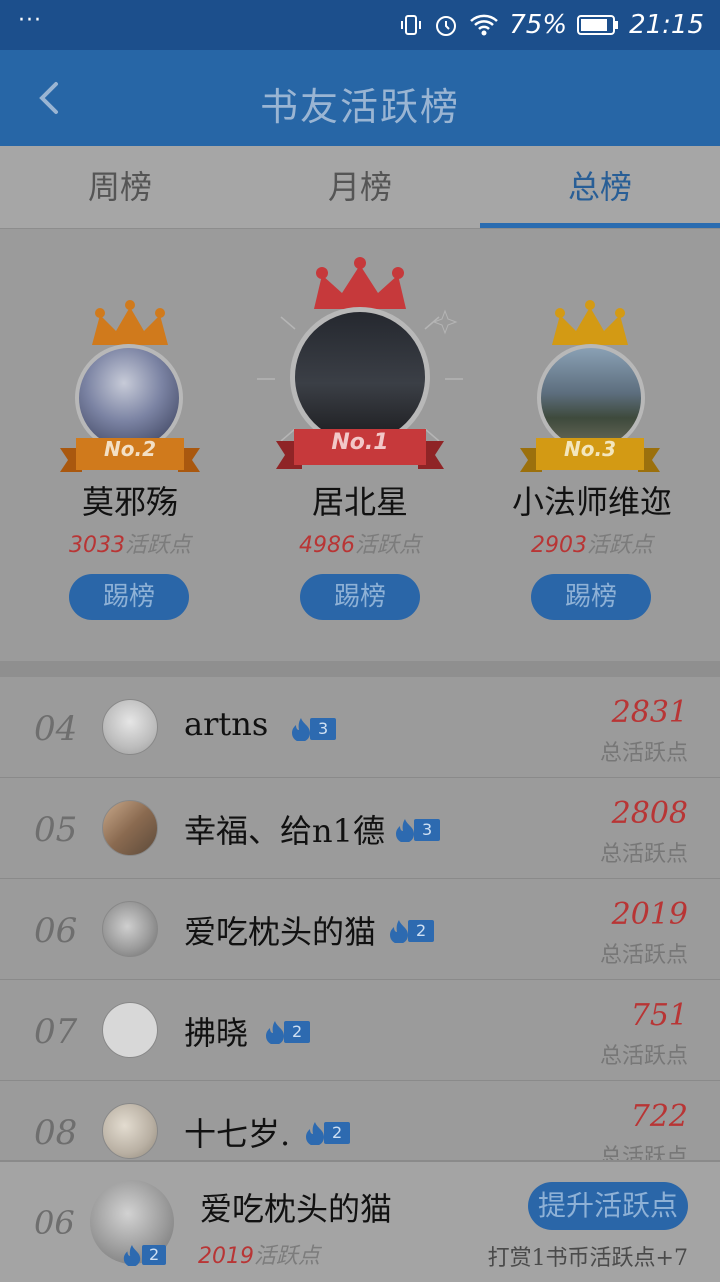 The image size is (720, 1282). I want to click on status-bar: ··· 75% 21:15, so click(360, 25).